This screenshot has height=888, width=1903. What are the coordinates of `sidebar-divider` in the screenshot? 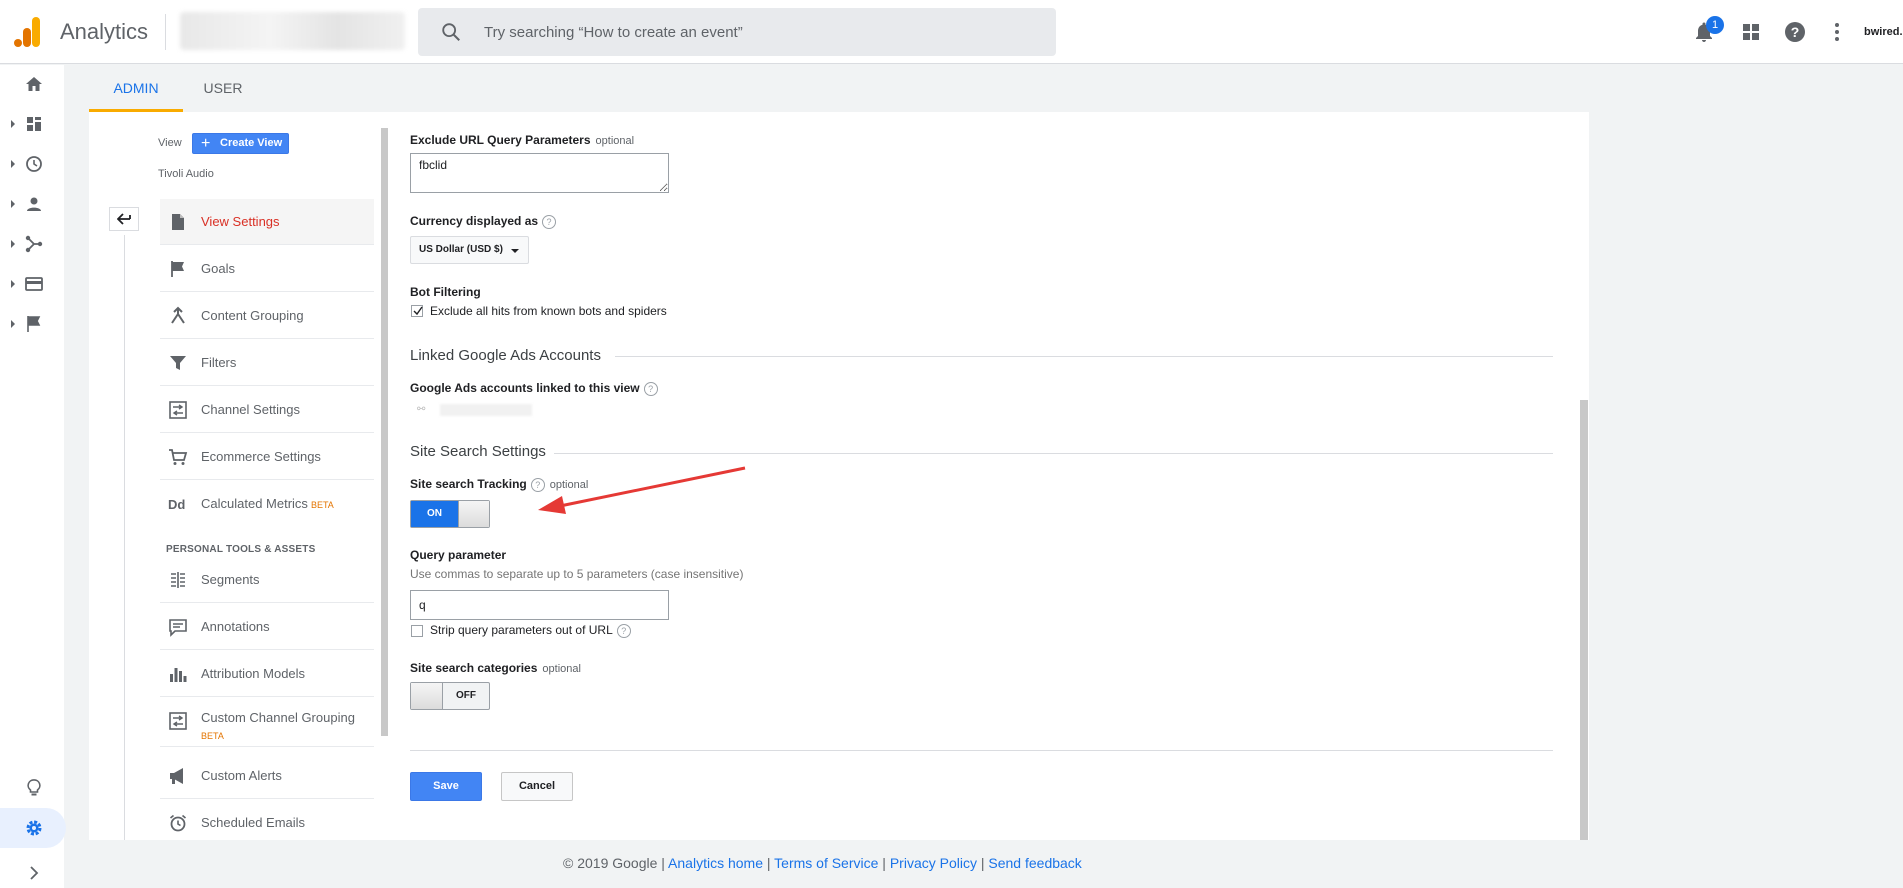 It's located at (124, 537).